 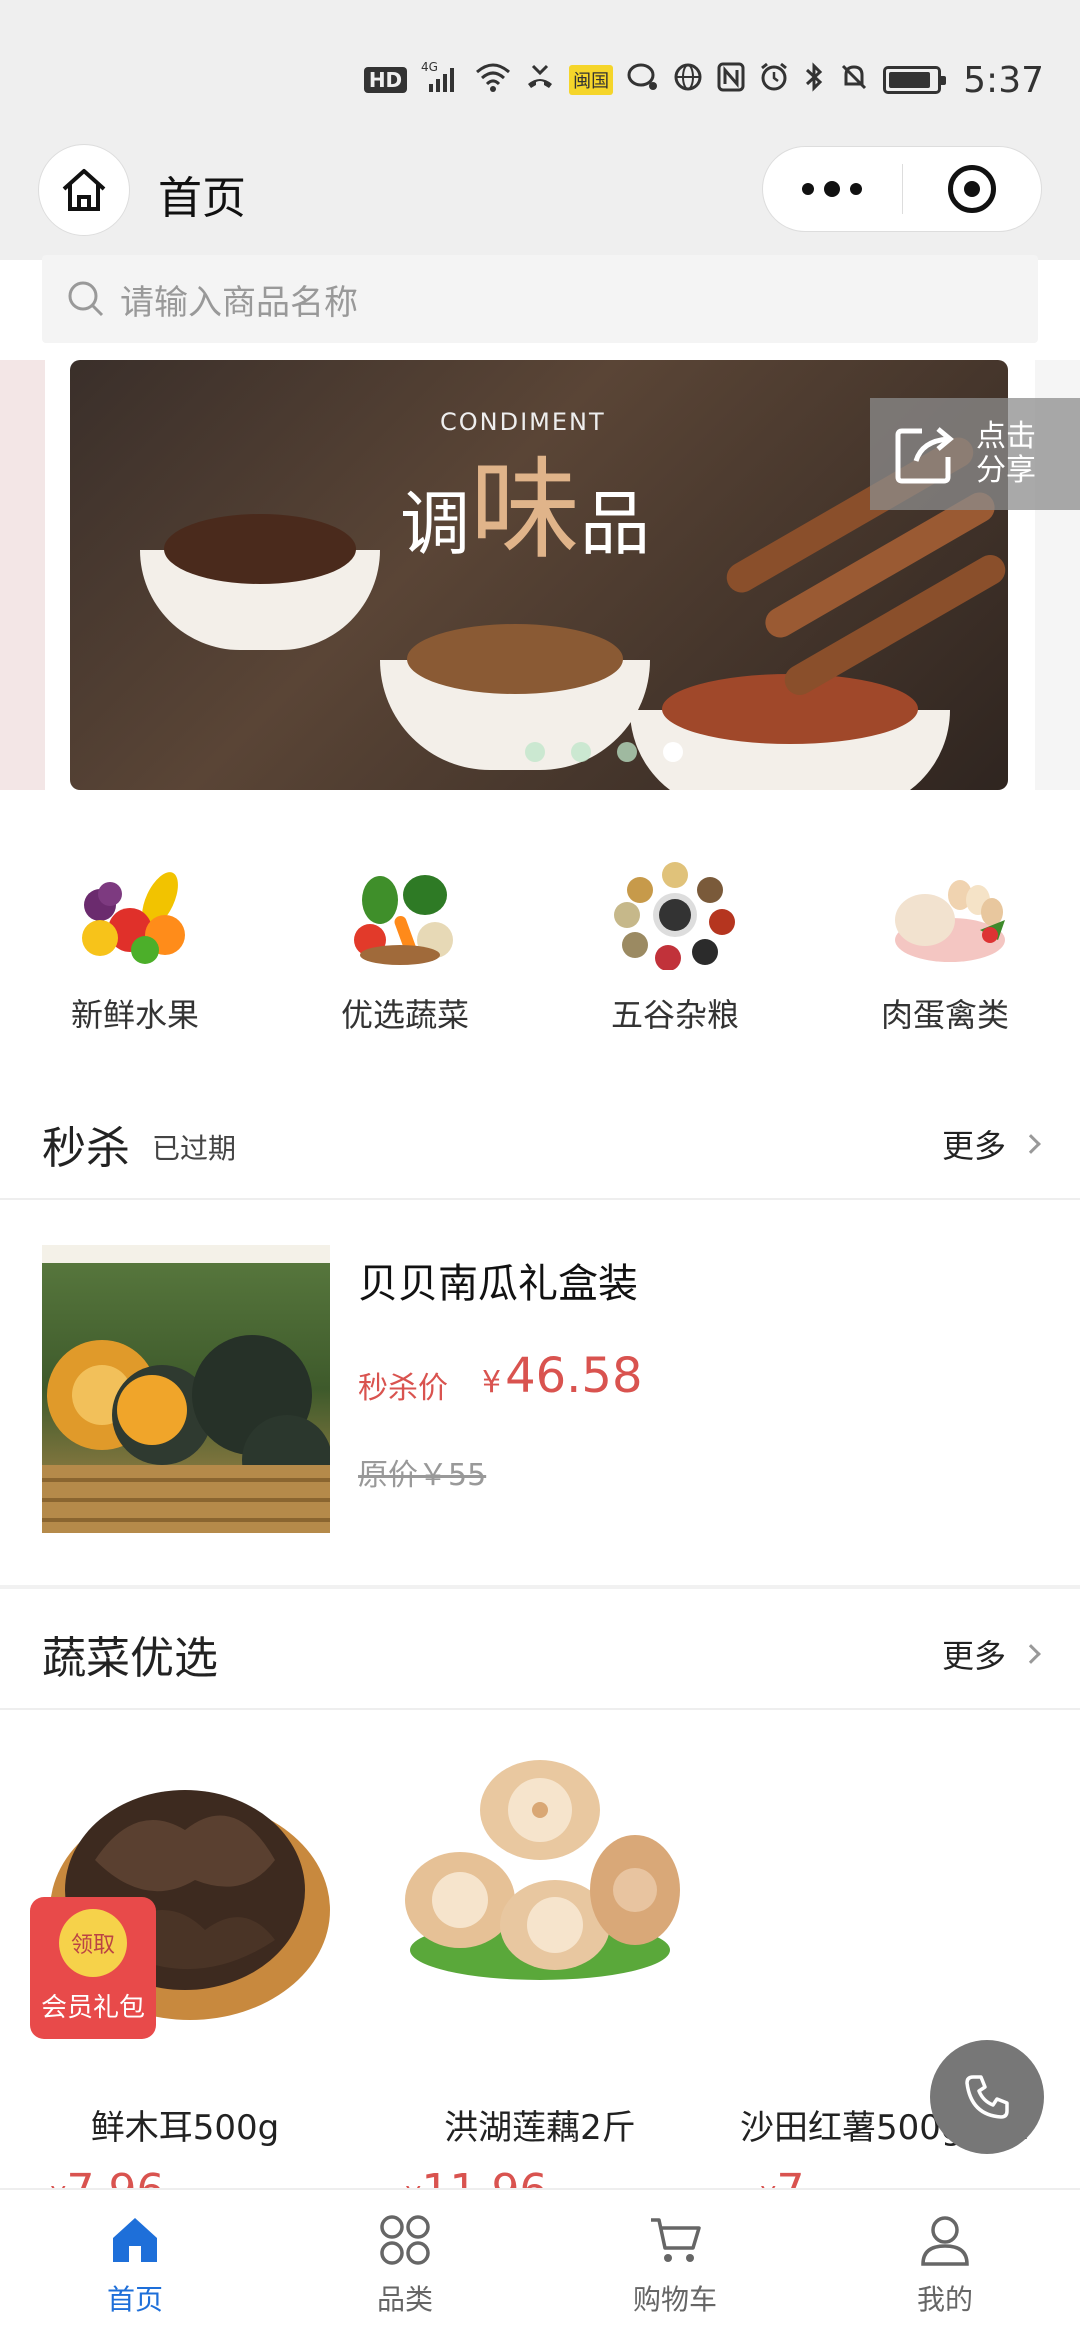 I want to click on wifi-icon, so click(x=493, y=80).